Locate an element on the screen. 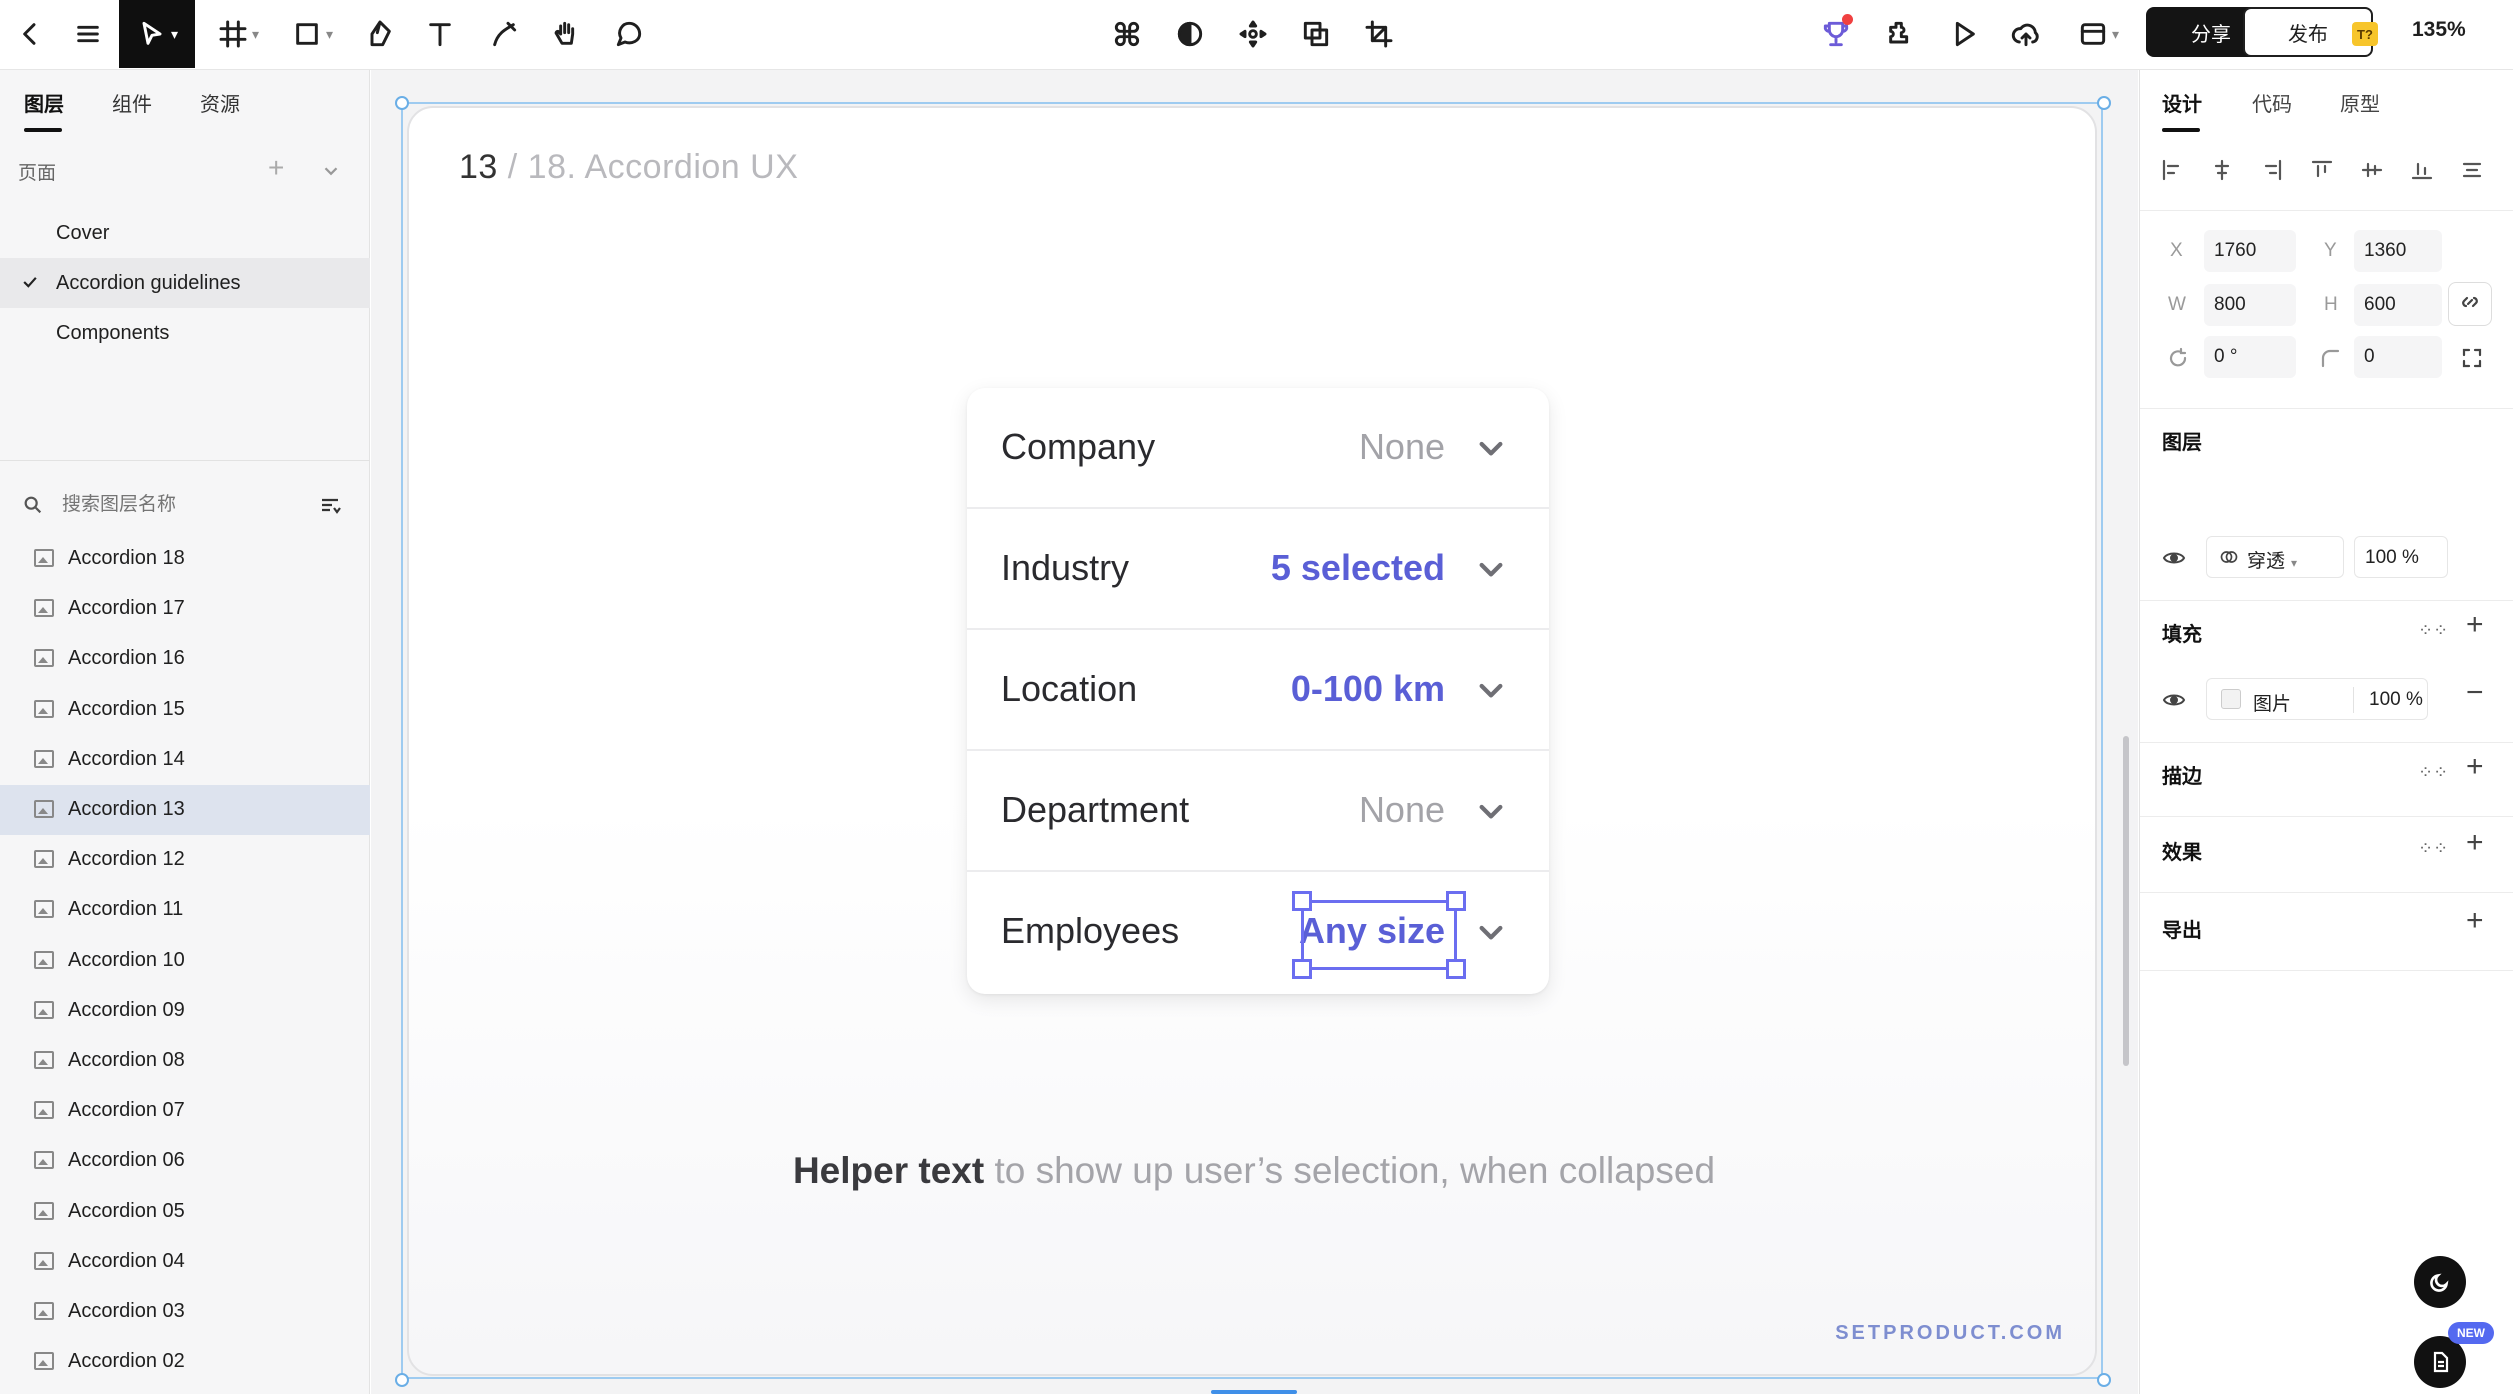 This screenshot has width=2513, height=1394. page-item-components: Components is located at coordinates (185, 333).